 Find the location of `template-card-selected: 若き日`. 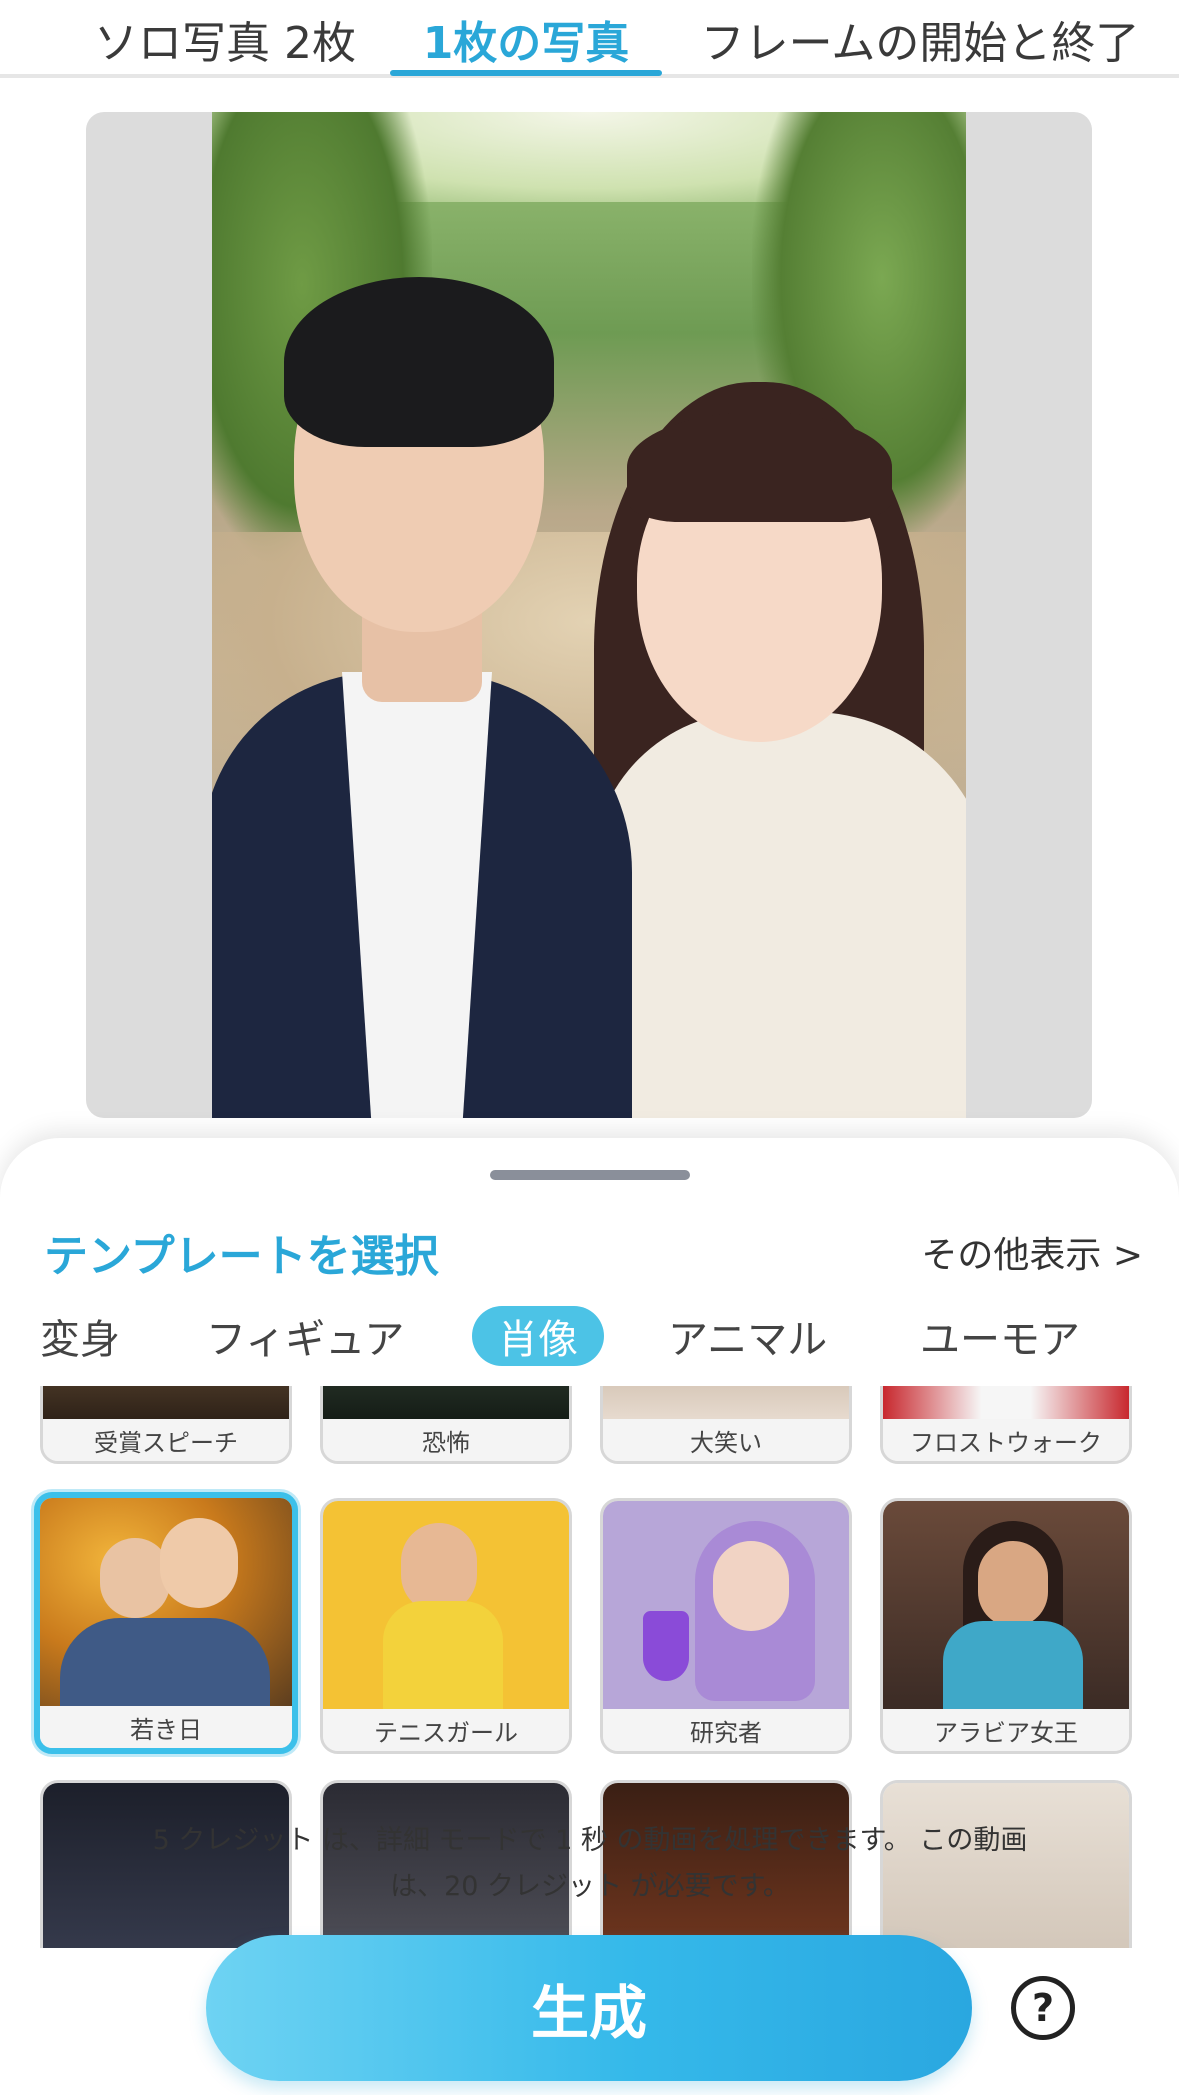

template-card-selected: 若き日 is located at coordinates (166, 1623).